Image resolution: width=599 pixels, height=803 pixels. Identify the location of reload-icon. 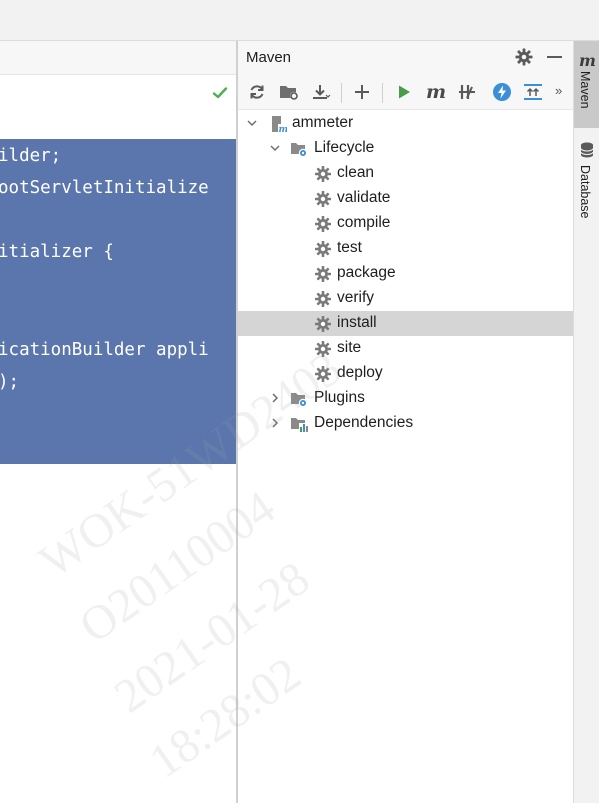
(257, 92).